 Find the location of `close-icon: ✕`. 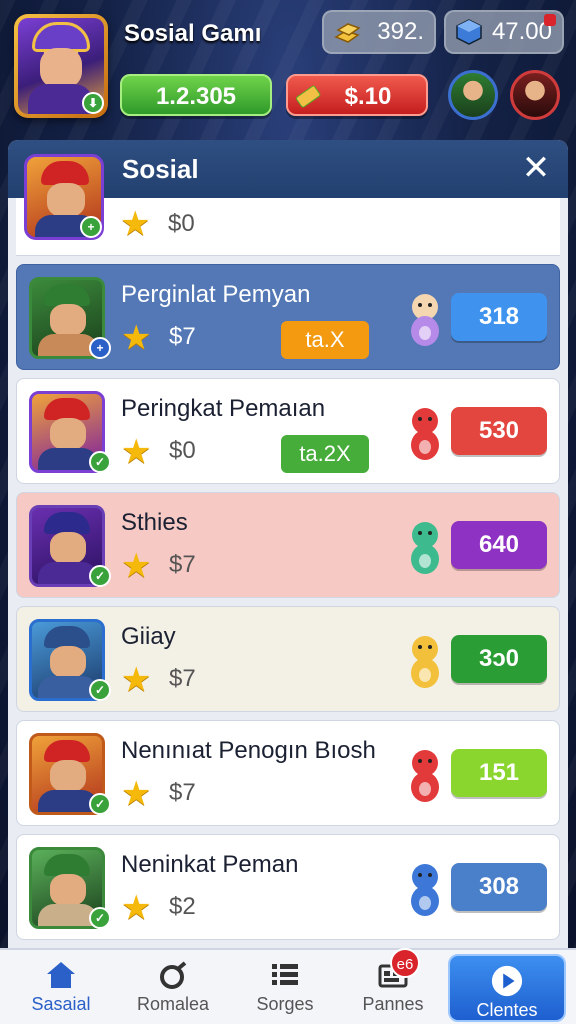

close-icon: ✕ is located at coordinates (536, 168).